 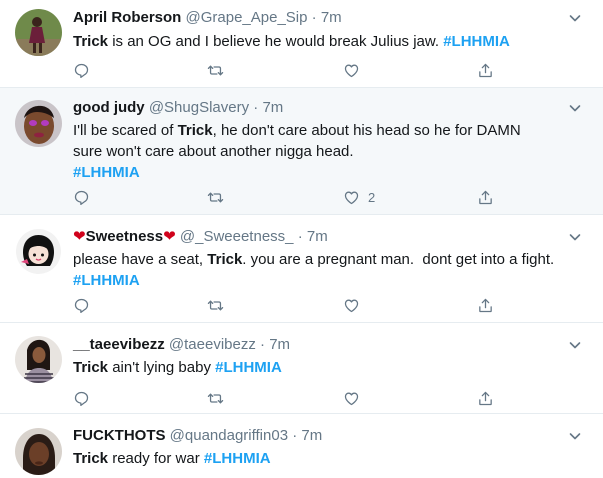 I want to click on like-count: 2, so click(x=372, y=197).